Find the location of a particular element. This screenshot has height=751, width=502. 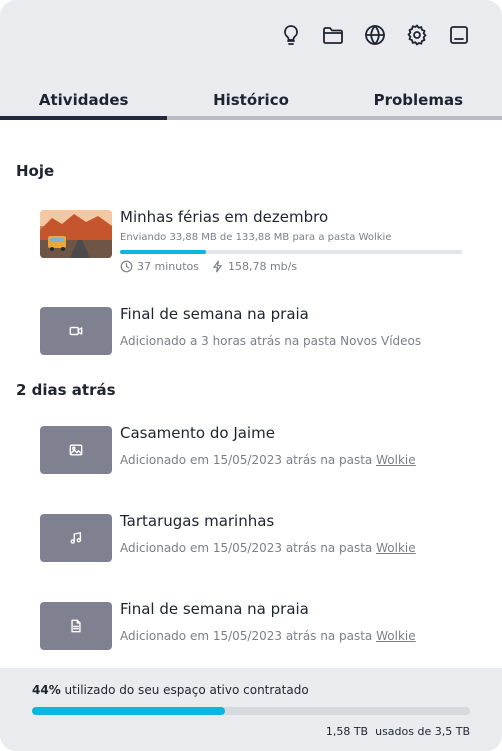

photo-thumbnail is located at coordinates (76, 234).